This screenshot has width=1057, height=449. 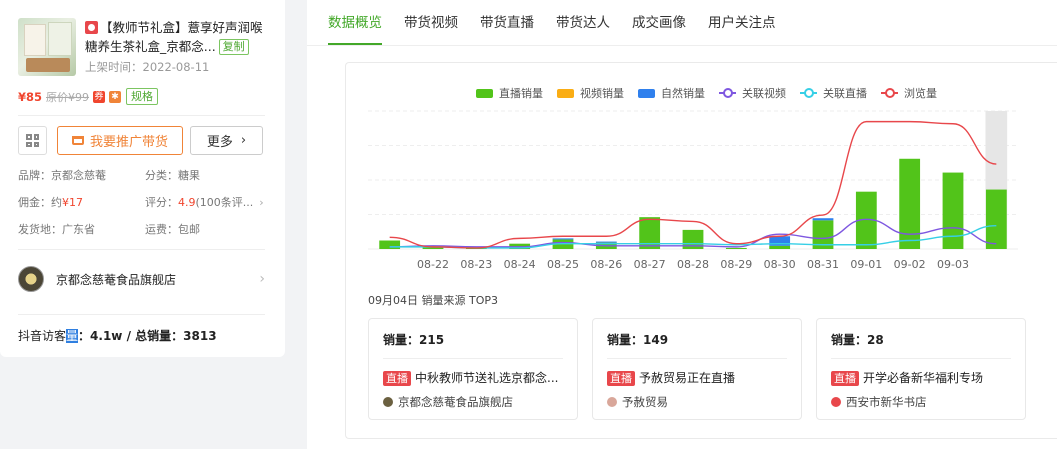 What do you see at coordinates (697, 345) in the screenshot?
I see `source-sales: 销量：149` at bounding box center [697, 345].